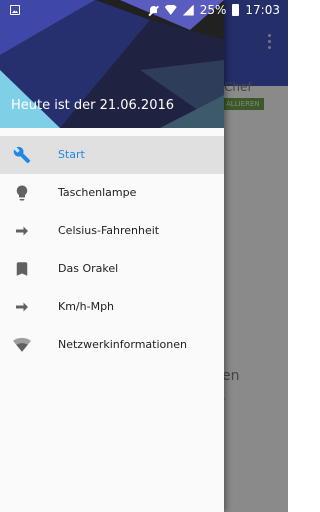  I want to click on status-icons: 25% 17:03, so click(214, 10).